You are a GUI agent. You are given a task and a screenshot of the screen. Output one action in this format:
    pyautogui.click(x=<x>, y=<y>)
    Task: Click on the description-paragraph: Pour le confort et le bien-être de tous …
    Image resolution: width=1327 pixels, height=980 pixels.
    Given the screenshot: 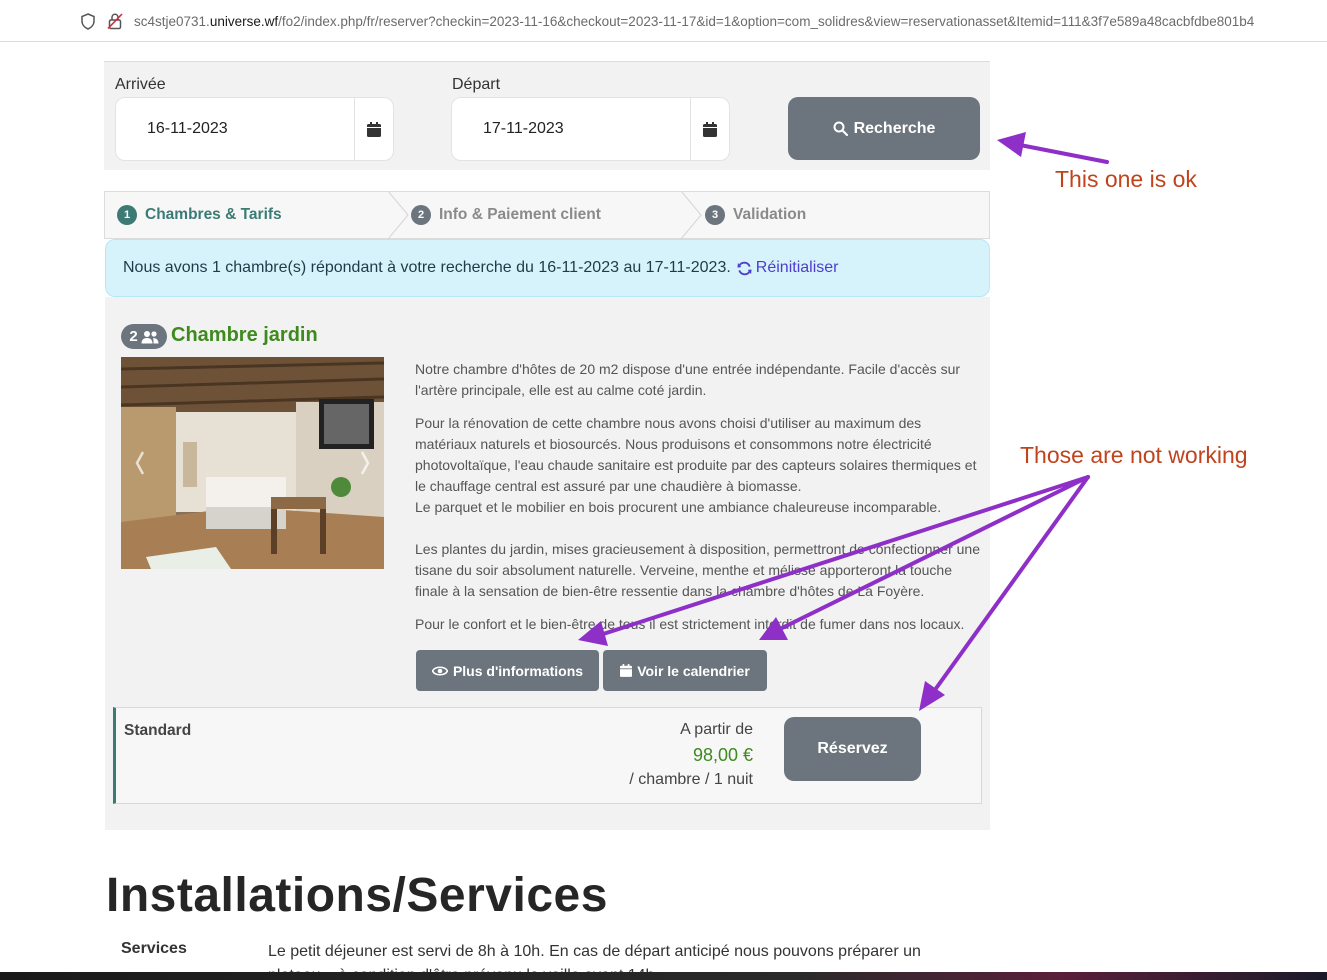 What is the action you would take?
    pyautogui.click(x=690, y=624)
    